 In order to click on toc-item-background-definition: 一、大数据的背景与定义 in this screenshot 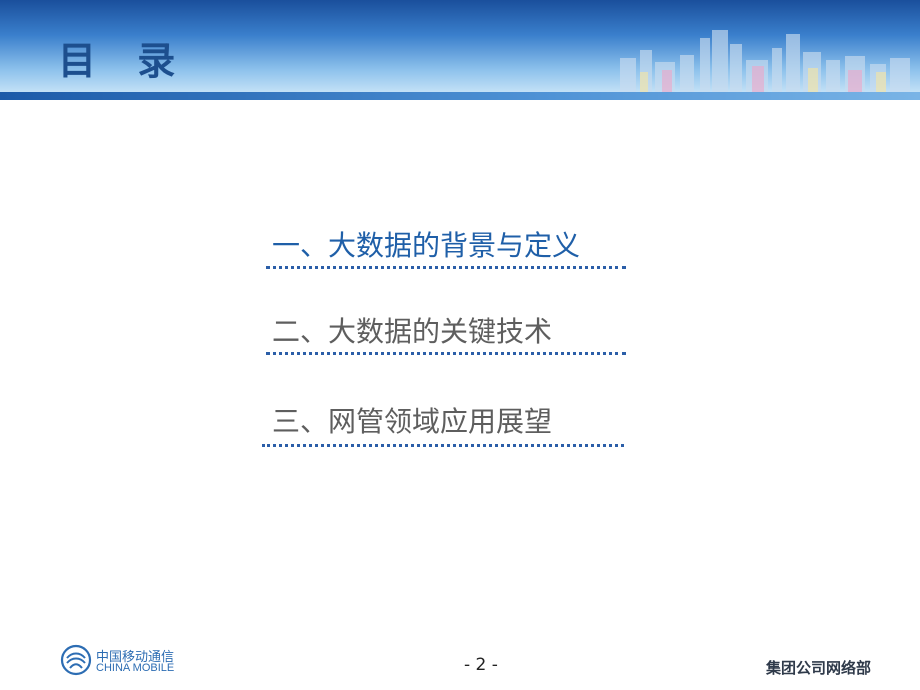, I will do `click(426, 244)`.